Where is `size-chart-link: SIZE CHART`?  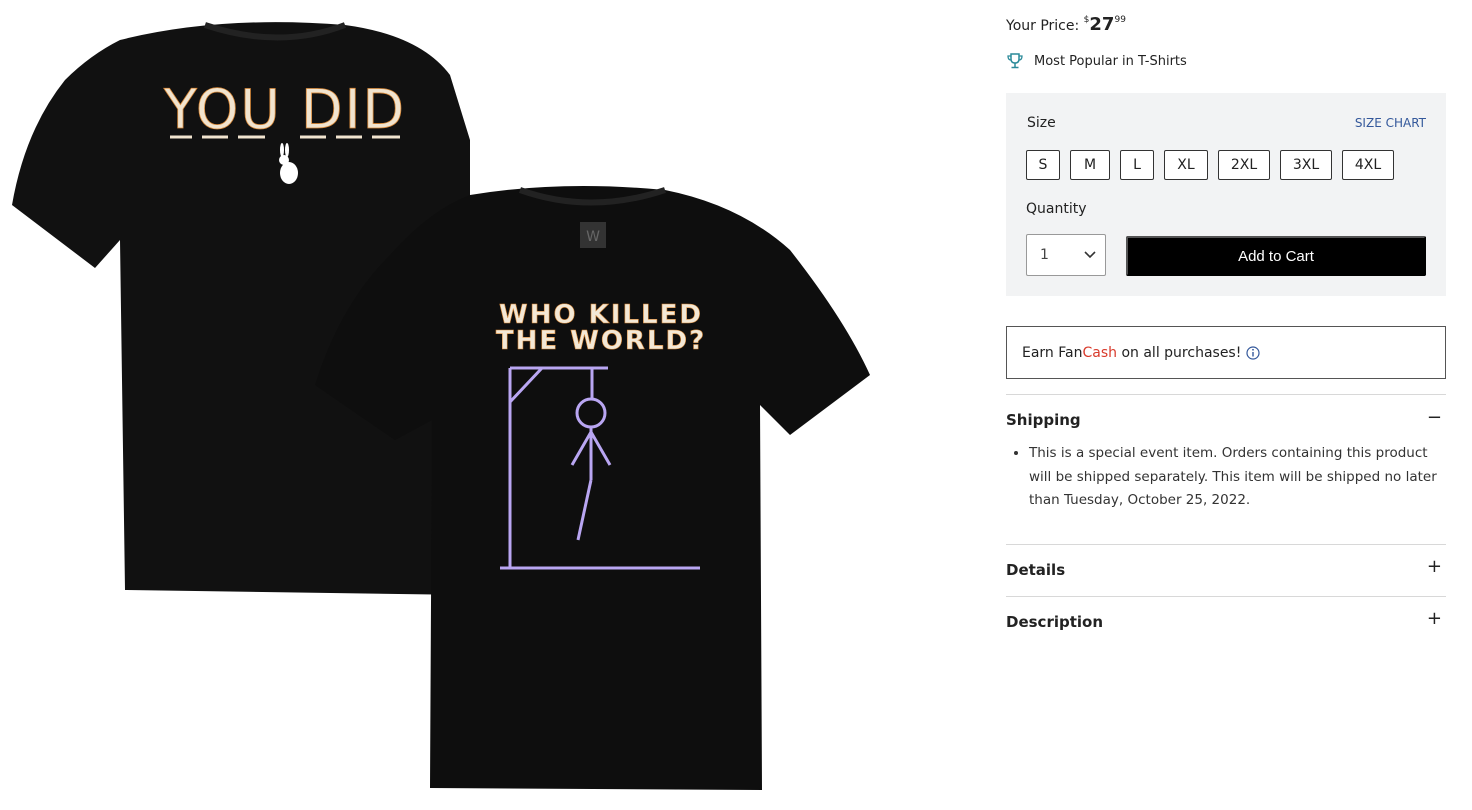 size-chart-link: SIZE CHART is located at coordinates (1390, 123).